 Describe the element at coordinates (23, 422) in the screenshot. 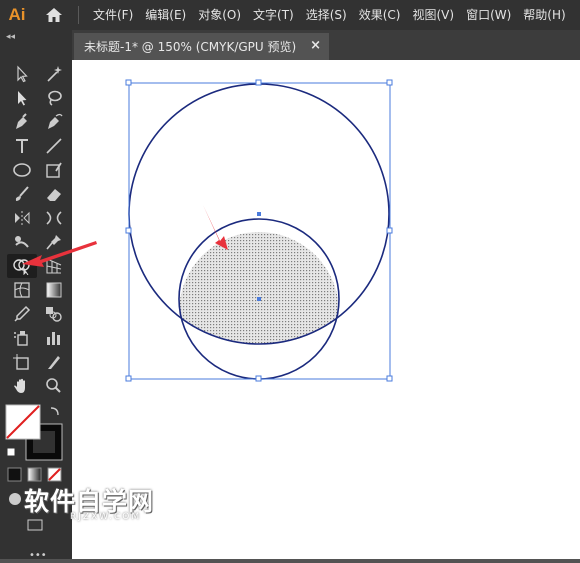

I see `fill-swatch` at that location.